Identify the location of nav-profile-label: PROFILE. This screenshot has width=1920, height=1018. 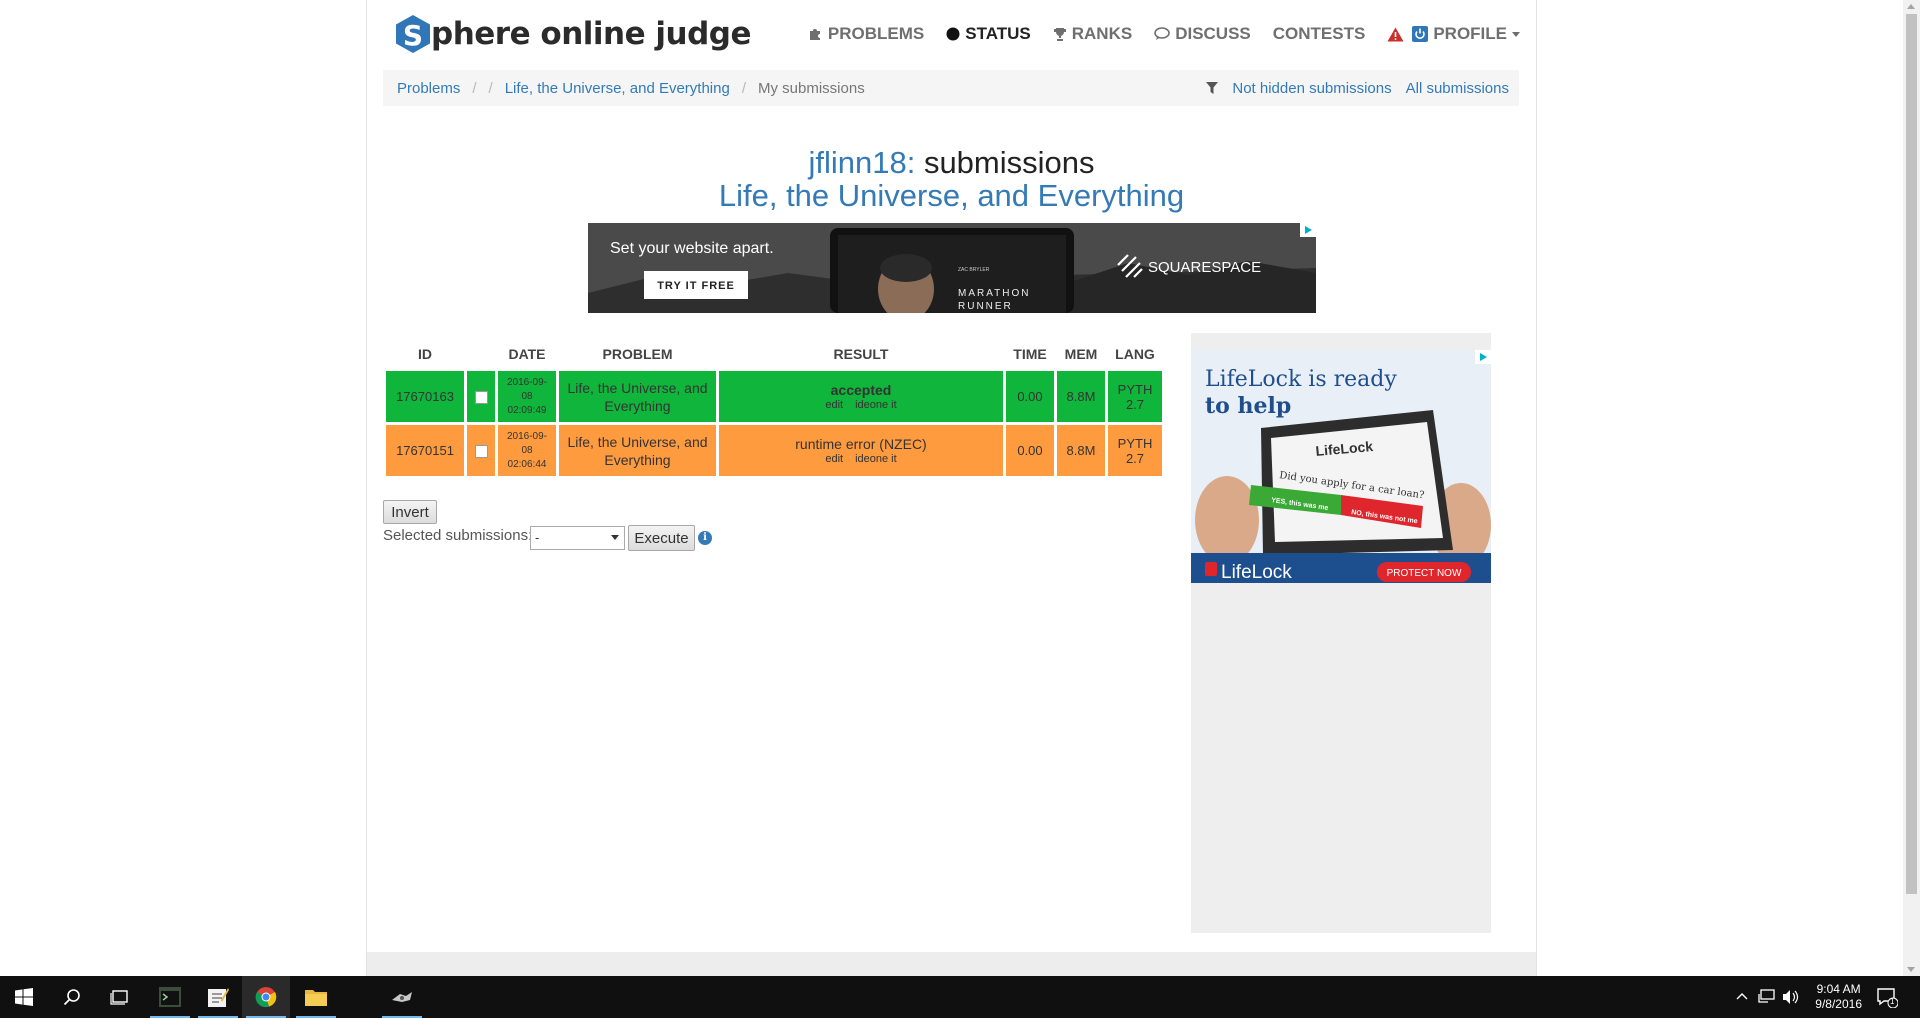
(1470, 33).